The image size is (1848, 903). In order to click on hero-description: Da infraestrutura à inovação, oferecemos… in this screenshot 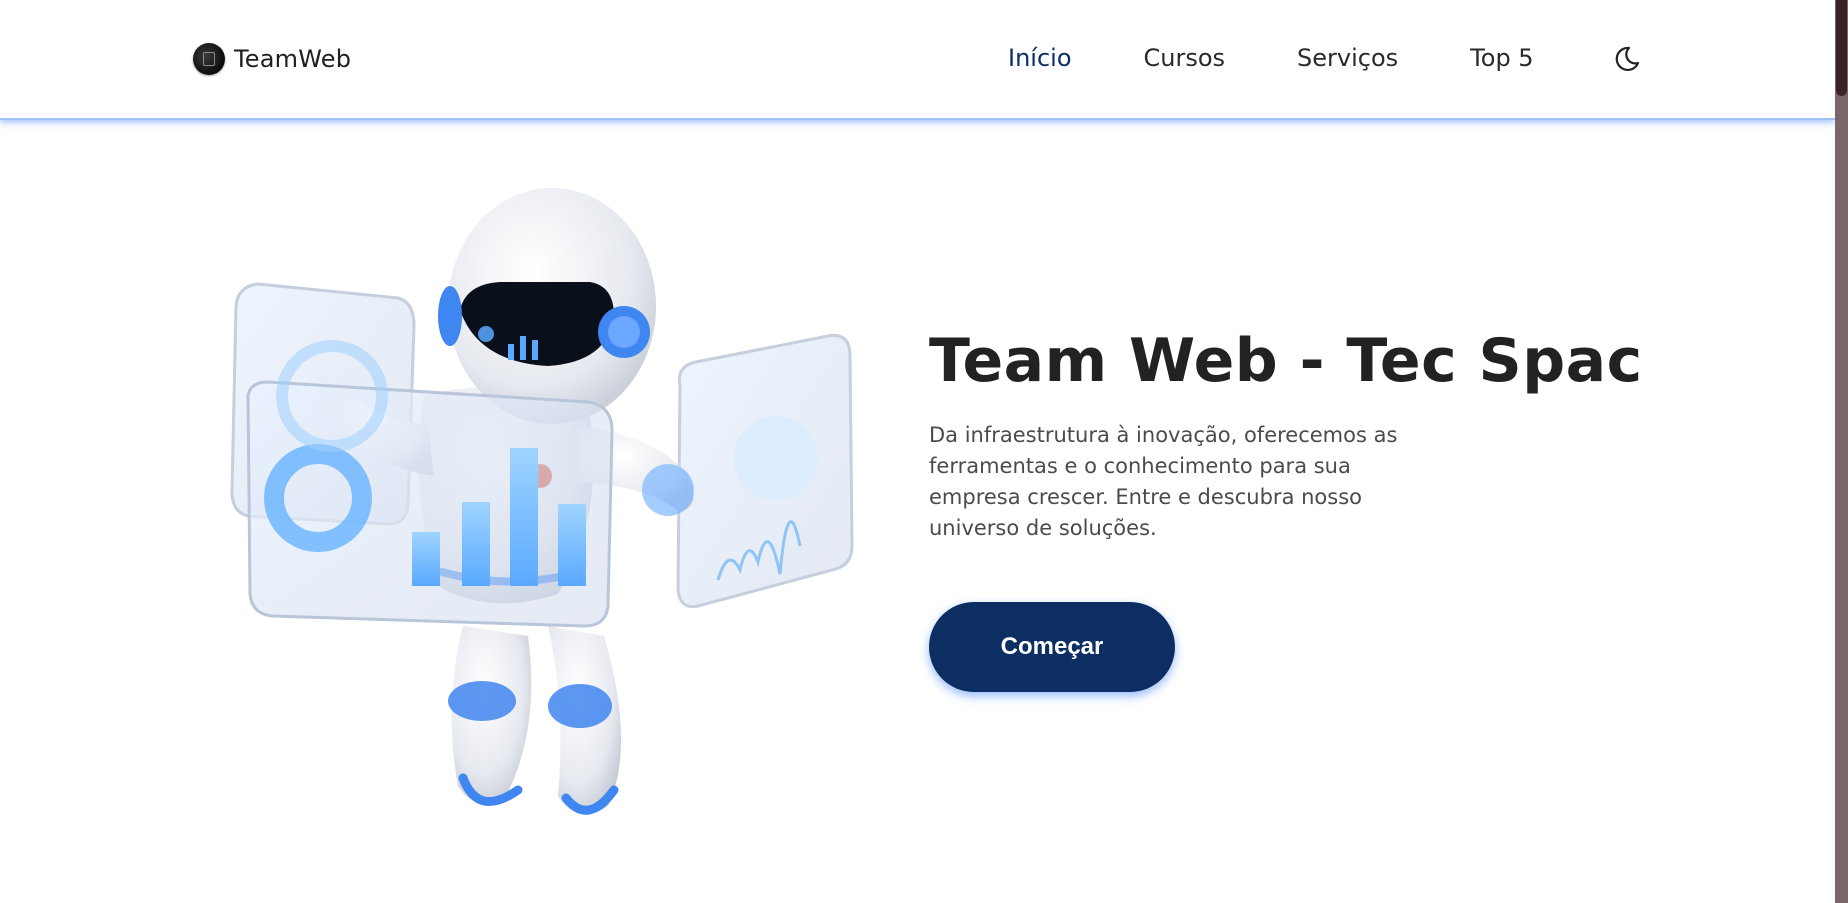, I will do `click(1163, 481)`.